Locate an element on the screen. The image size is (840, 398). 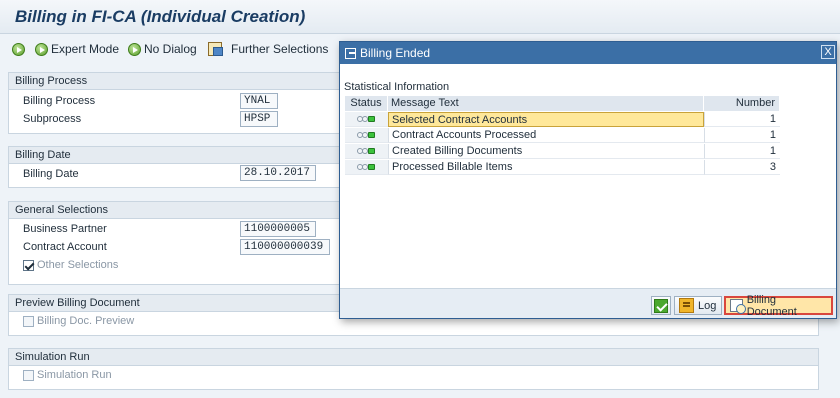
business-partner-label: Business Partner is located at coordinates (65, 229).